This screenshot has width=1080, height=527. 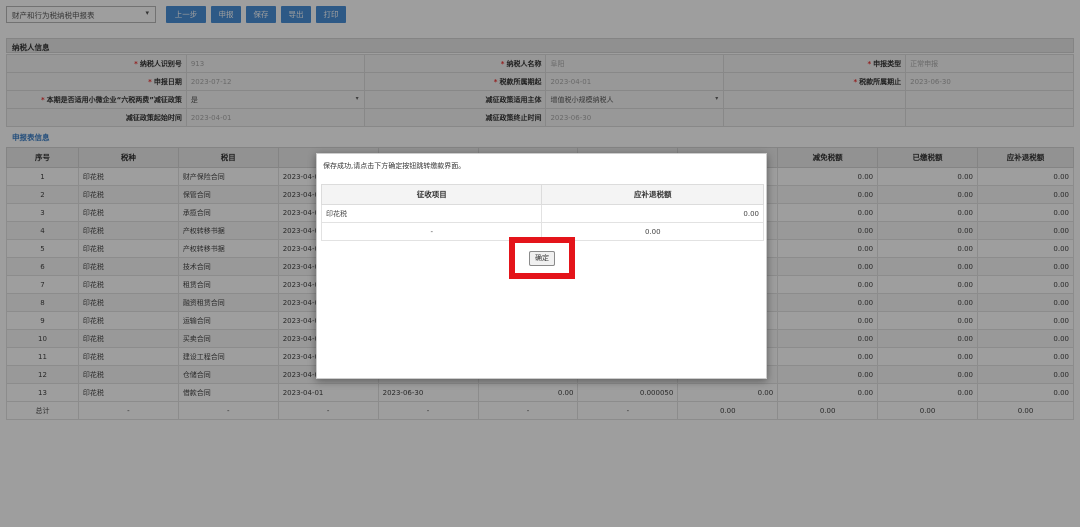 I want to click on dialog-cell: 印花税, so click(x=431, y=213).